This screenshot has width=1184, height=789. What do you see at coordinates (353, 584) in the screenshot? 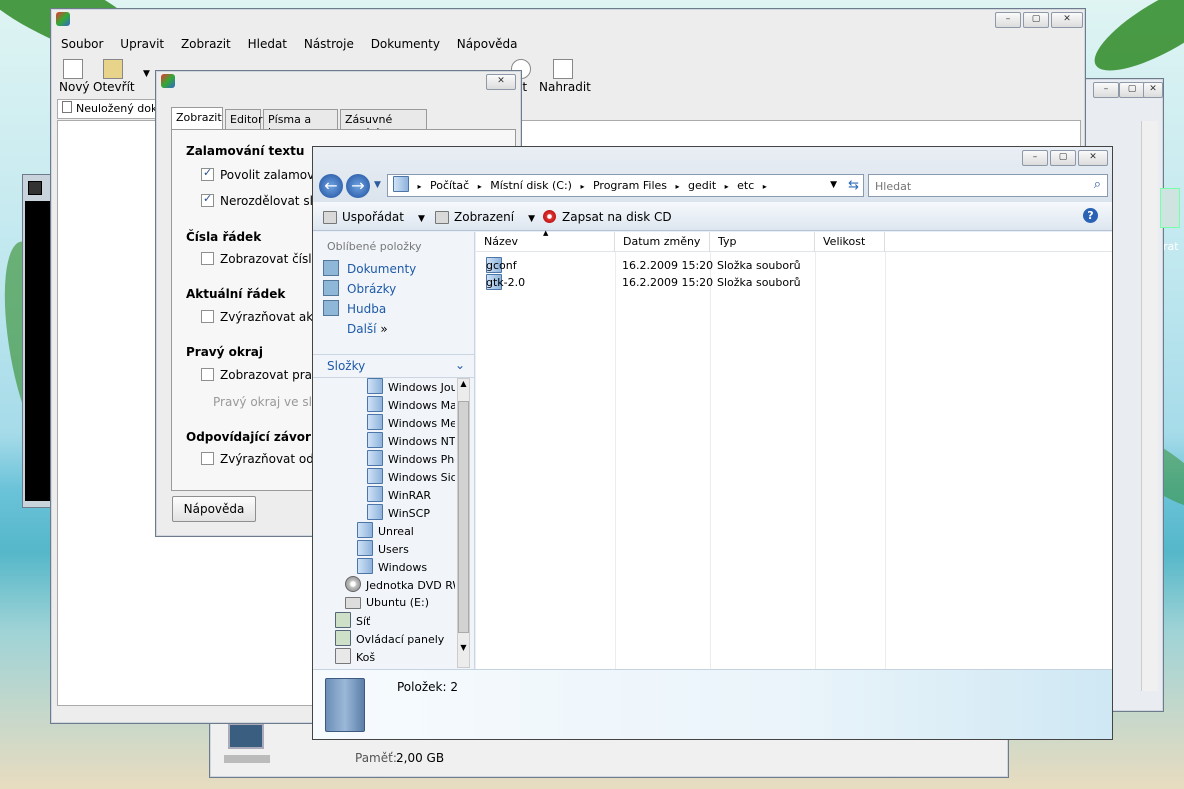
I see `dvd-icon` at bounding box center [353, 584].